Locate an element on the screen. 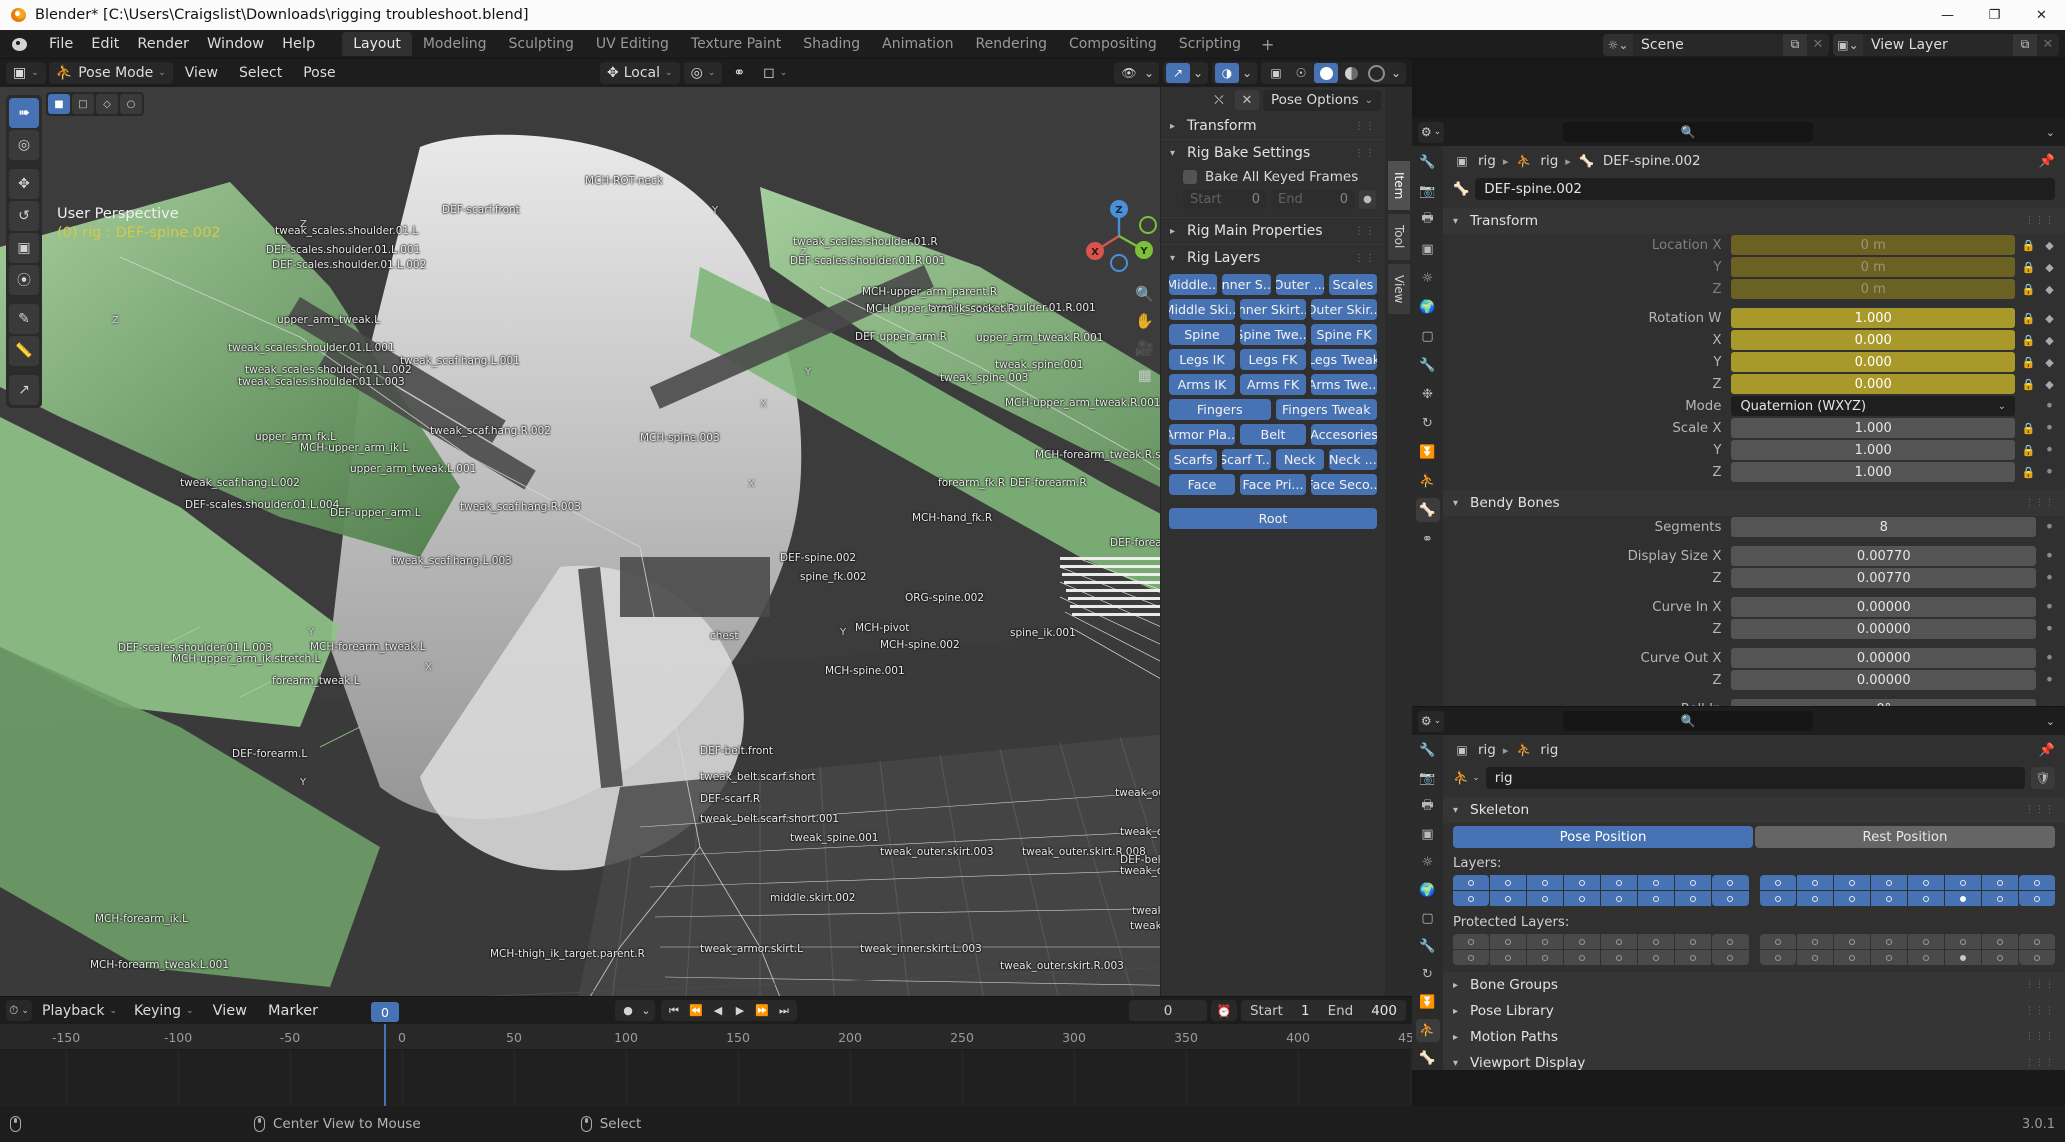  keyframe-diamond-icon: ◆ is located at coordinates (2049, 340).